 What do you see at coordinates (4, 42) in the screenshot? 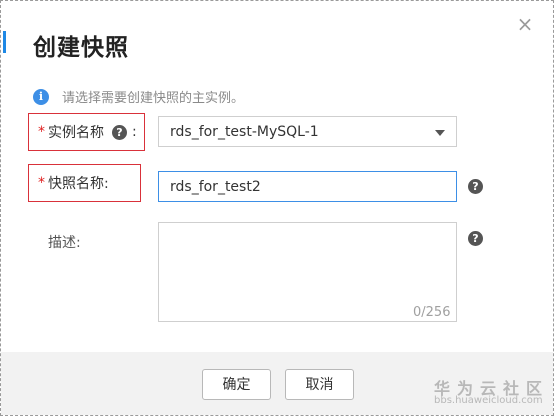
I see `title-accent-bar` at bounding box center [4, 42].